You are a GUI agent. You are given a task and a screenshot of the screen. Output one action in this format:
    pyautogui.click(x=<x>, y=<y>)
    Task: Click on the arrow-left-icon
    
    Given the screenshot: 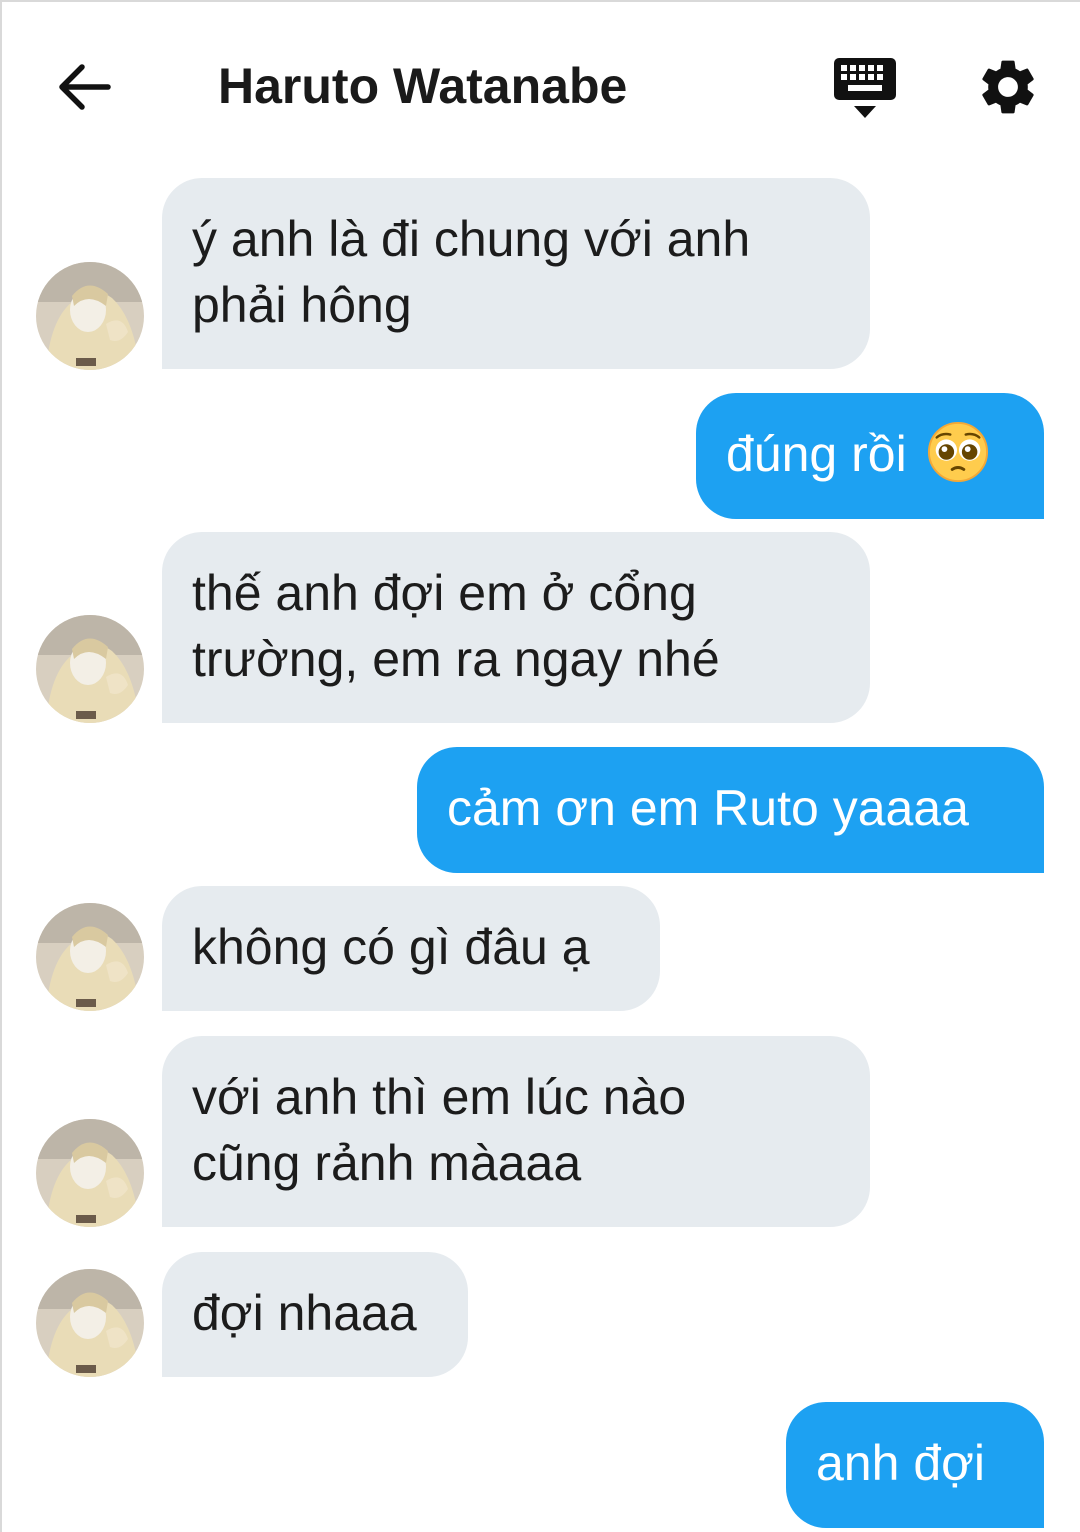 What is the action you would take?
    pyautogui.click(x=85, y=87)
    